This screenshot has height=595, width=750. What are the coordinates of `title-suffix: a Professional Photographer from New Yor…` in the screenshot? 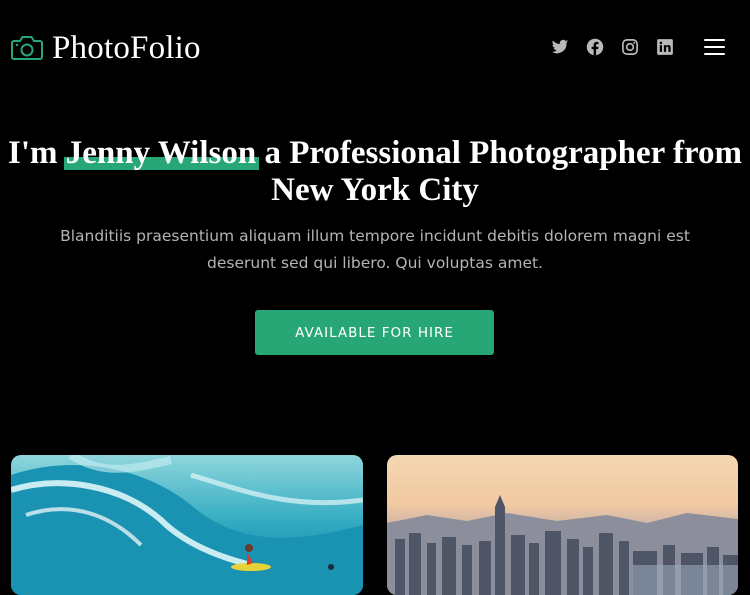 It's located at (499, 171).